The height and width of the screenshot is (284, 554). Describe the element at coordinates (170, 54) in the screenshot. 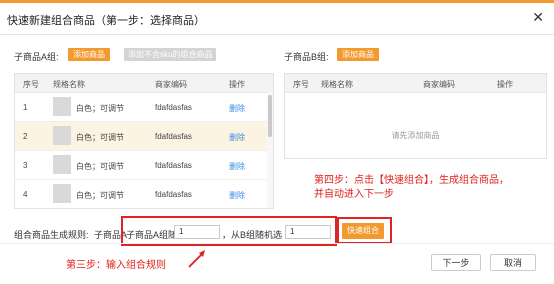

I see `group-a-add-no-sku-button: 添加不含sku的组合商品` at that location.